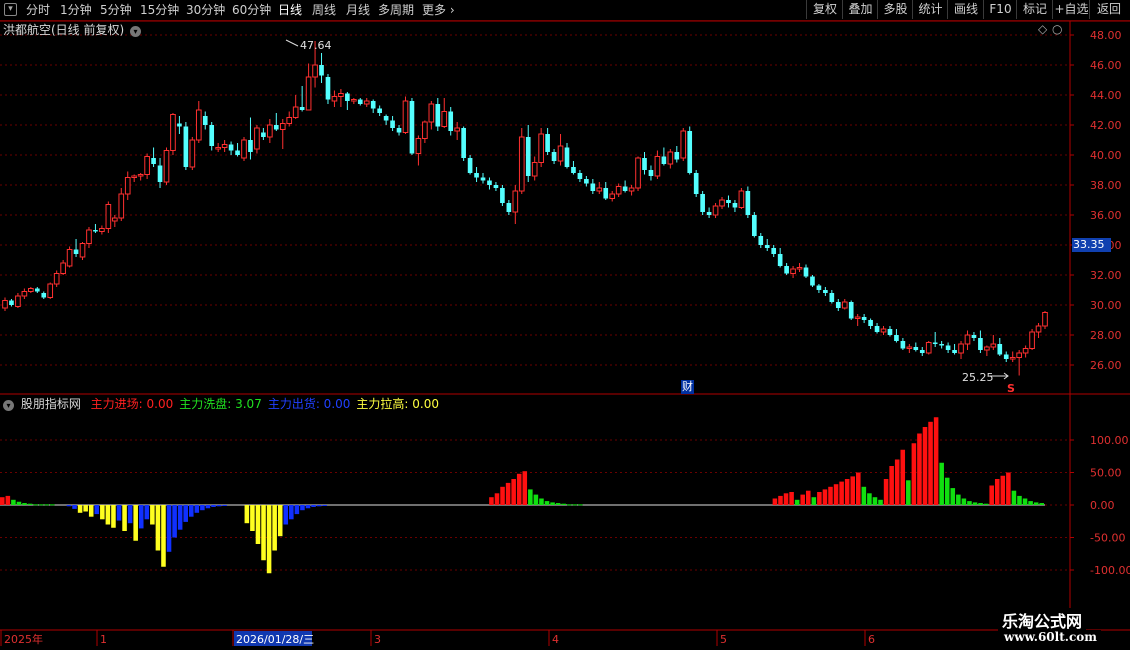  Describe the element at coordinates (1042, 29) in the screenshot. I see `diamond-icon: ◇` at that location.